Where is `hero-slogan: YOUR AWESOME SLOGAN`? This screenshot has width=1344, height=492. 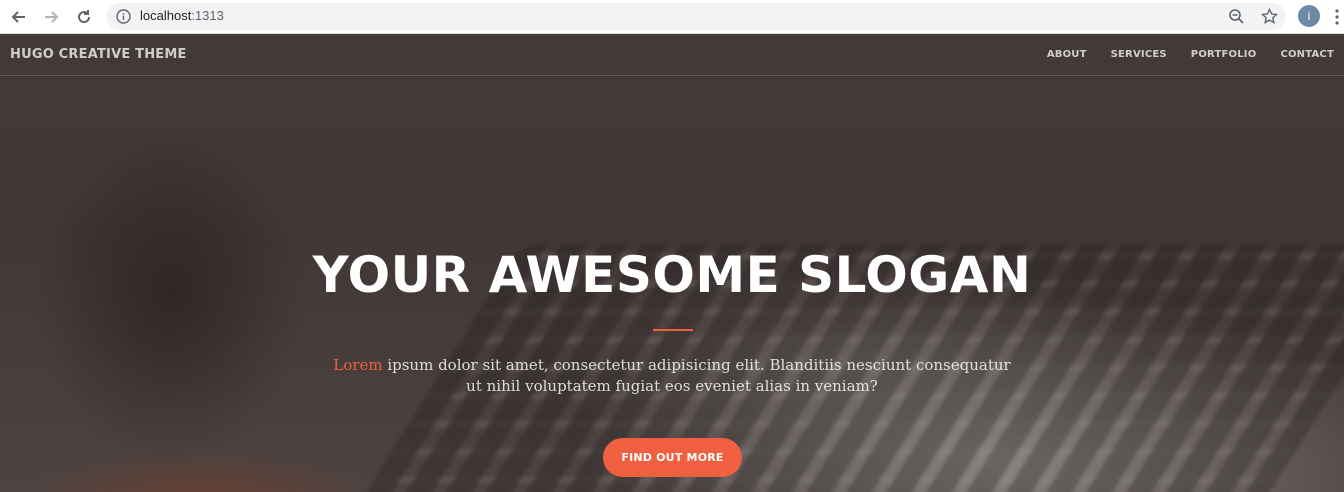
hero-slogan: YOUR AWESOME SLOGAN is located at coordinates (672, 275).